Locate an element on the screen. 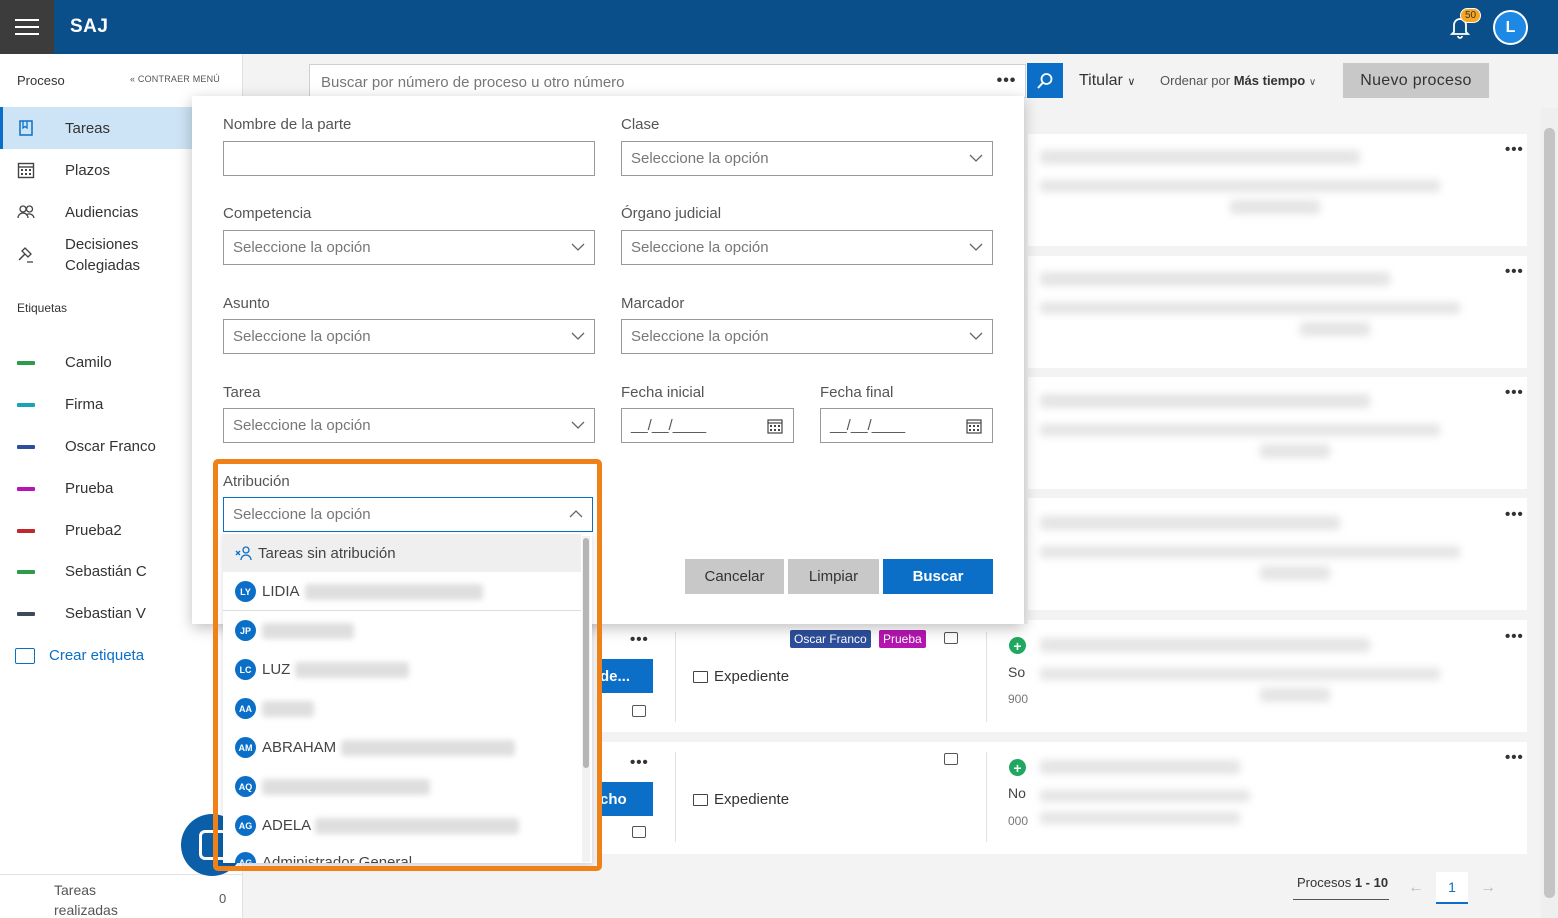  add-tag-icon is located at coordinates (25, 655).